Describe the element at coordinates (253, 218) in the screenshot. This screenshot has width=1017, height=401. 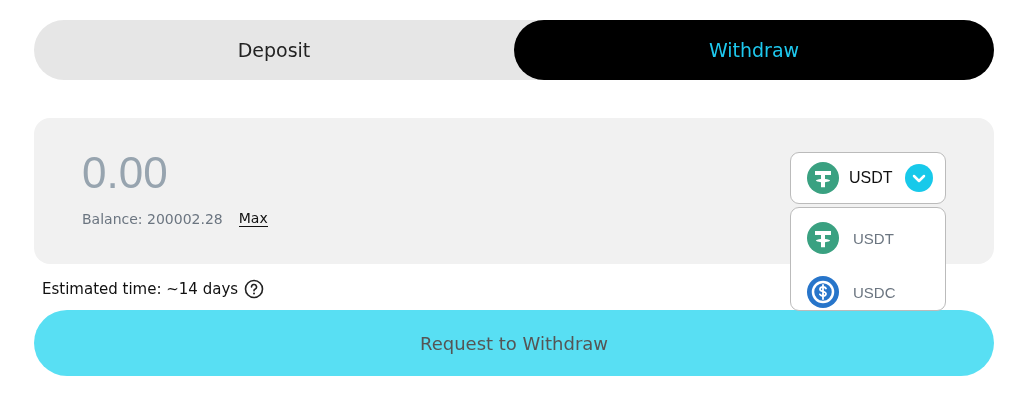
I see `max-link: Max` at that location.